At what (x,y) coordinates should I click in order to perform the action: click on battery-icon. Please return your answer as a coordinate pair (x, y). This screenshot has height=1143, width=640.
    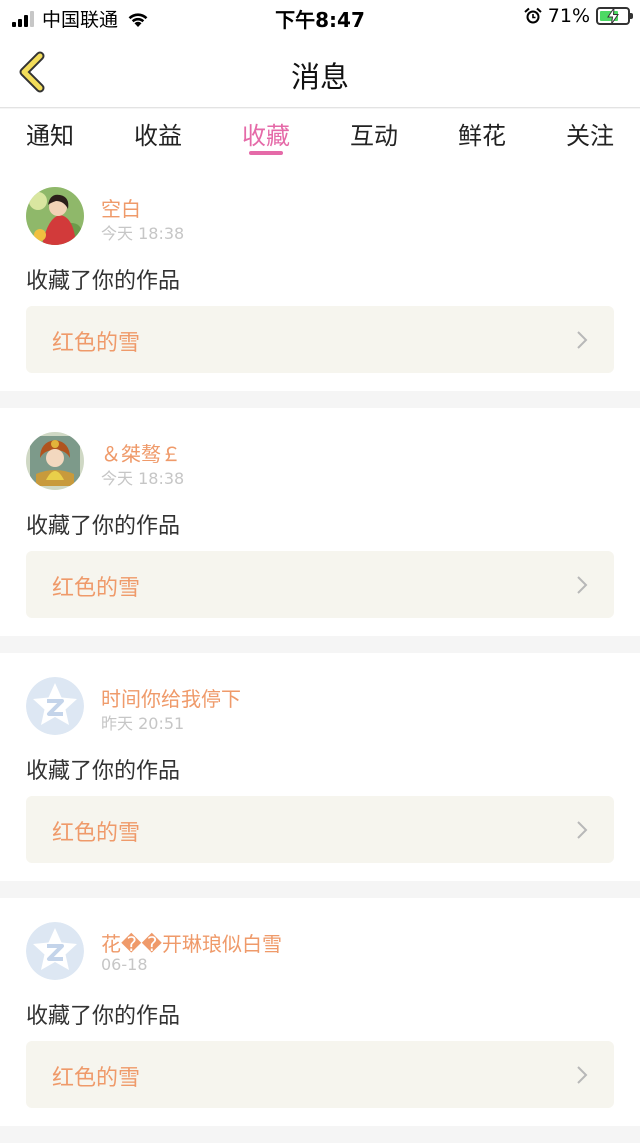
    Looking at the image, I should click on (614, 16).